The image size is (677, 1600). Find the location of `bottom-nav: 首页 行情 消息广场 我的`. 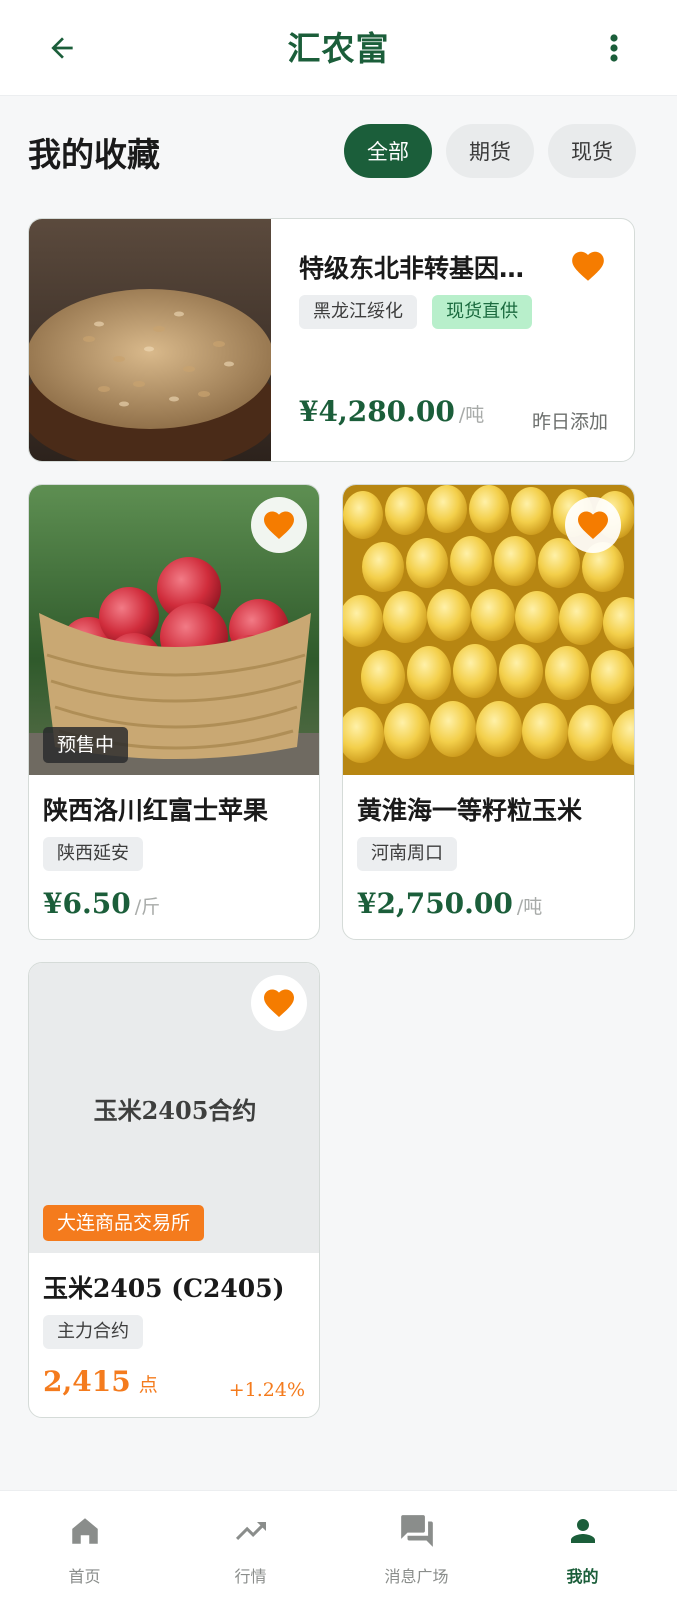

bottom-nav: 首页 行情 消息广场 我的 is located at coordinates (338, 1545).